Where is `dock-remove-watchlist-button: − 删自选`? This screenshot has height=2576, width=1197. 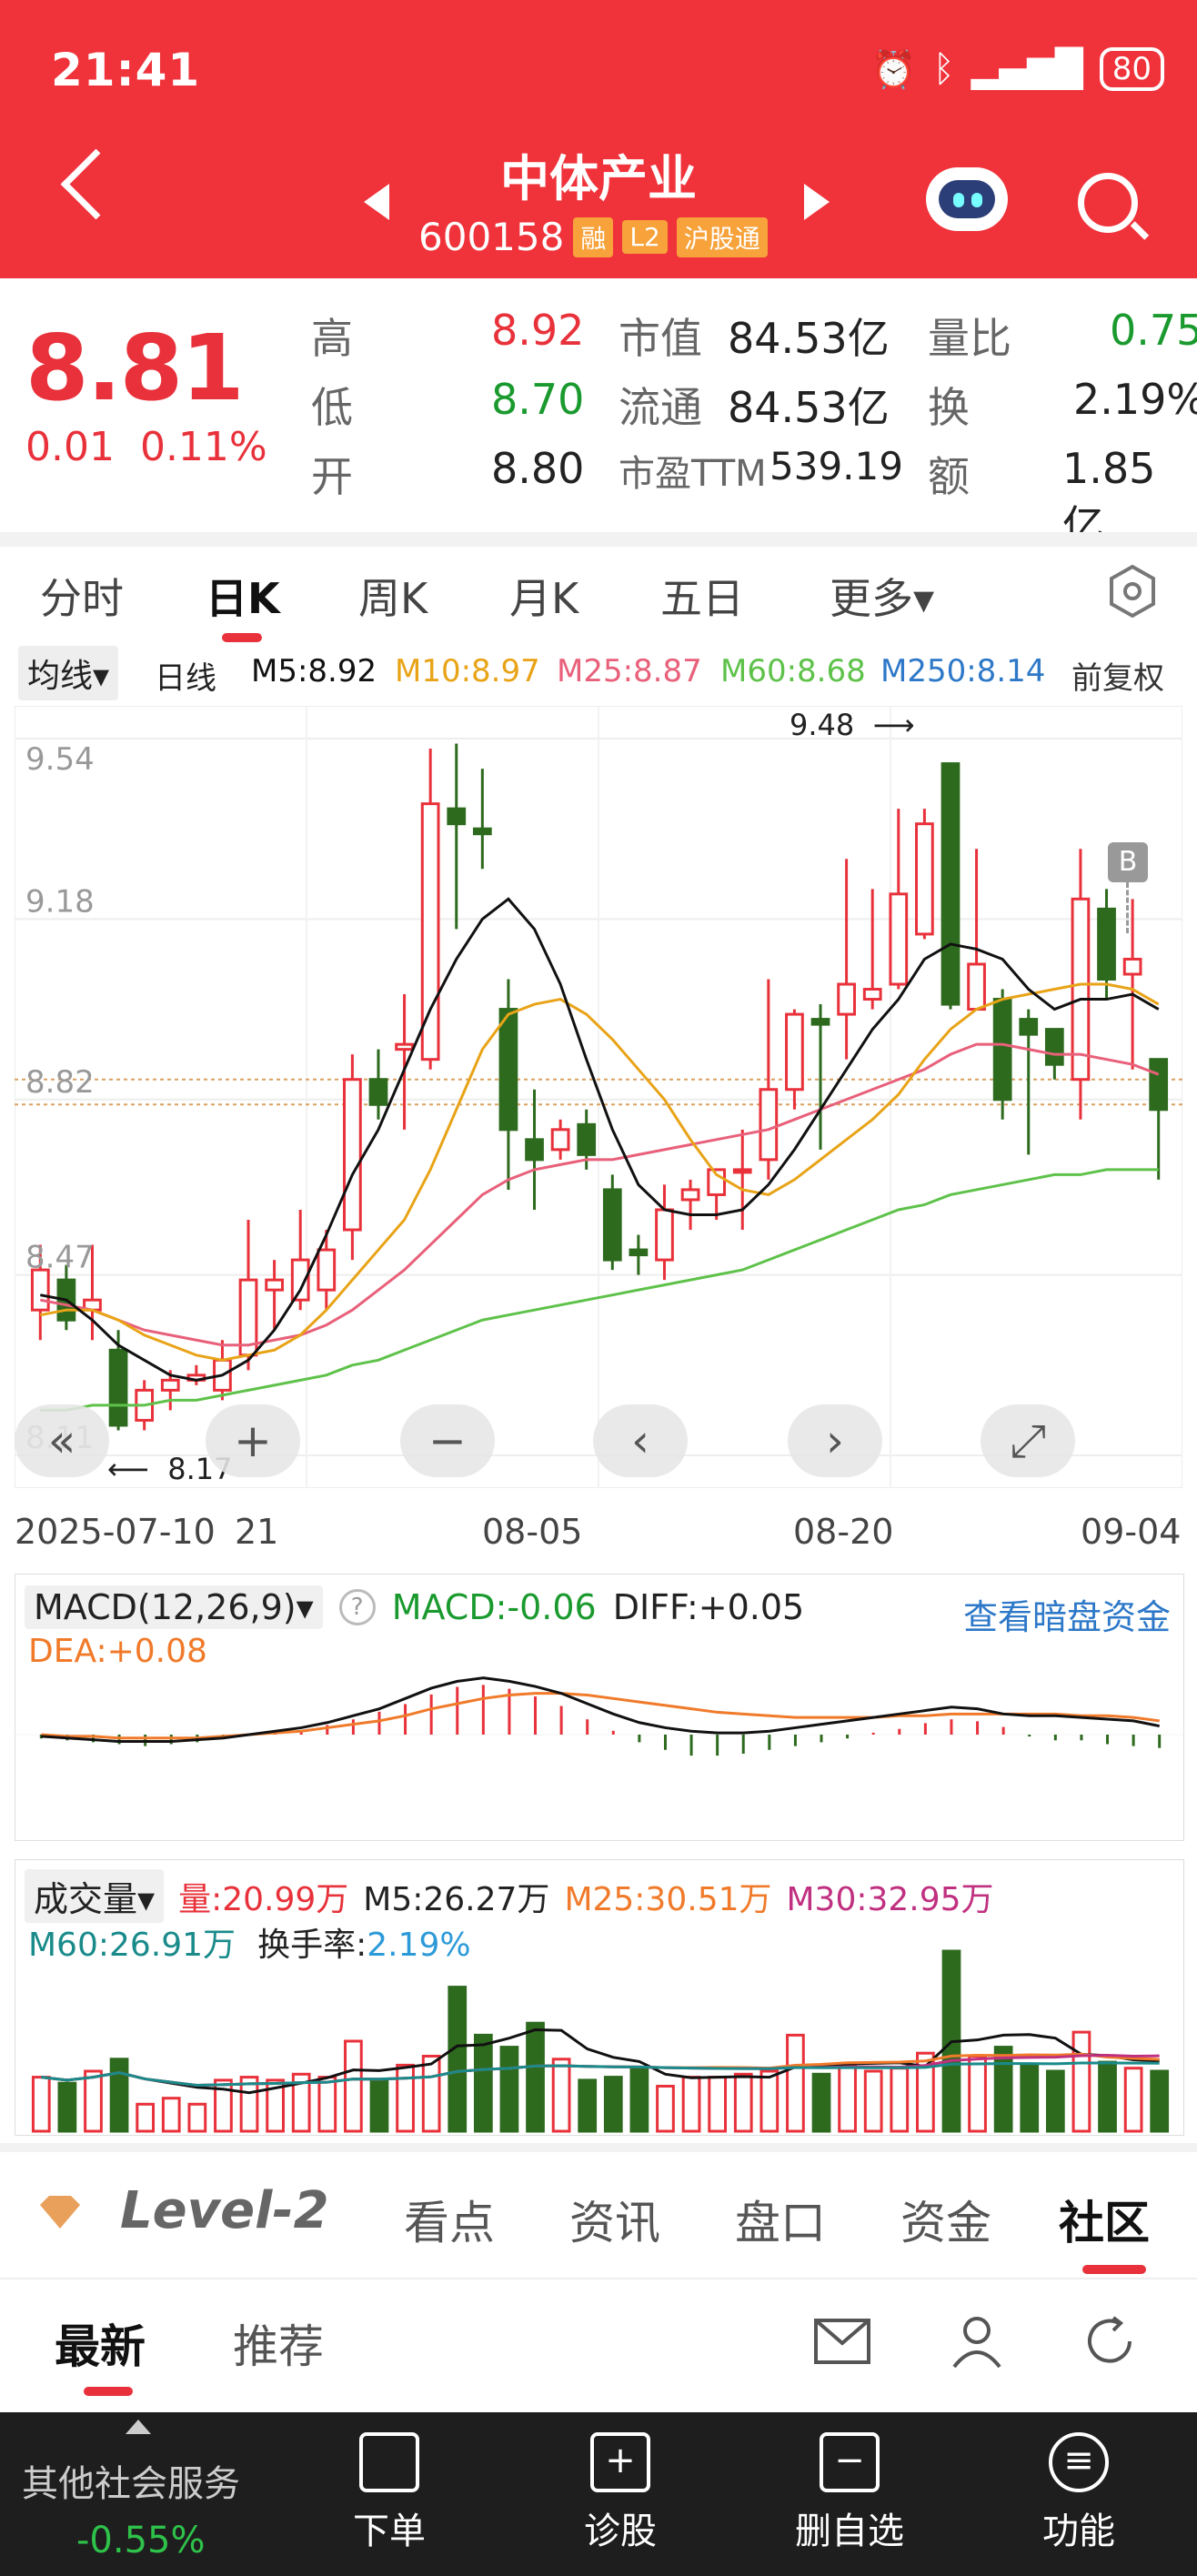 dock-remove-watchlist-button: − 删自选 is located at coordinates (849, 2494).